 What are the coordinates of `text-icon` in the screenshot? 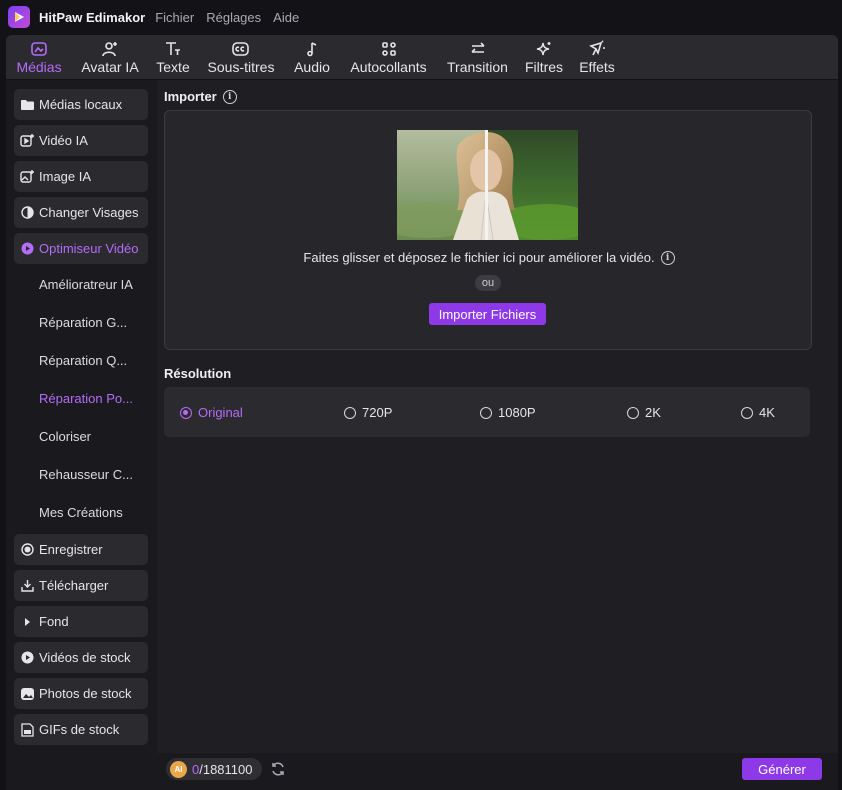 It's located at (173, 48).